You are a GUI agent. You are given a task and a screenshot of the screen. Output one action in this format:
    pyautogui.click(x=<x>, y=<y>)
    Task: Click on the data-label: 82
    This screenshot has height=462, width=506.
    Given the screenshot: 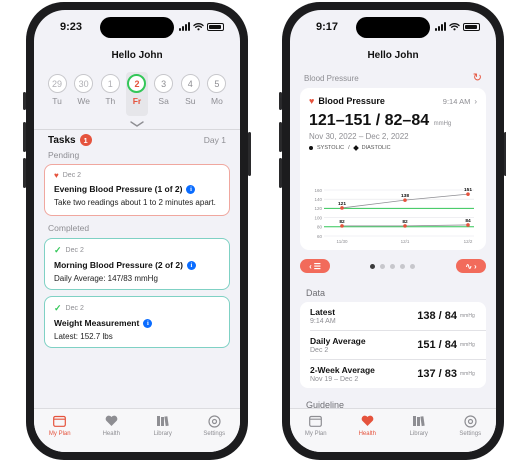 What is the action you would take?
    pyautogui.click(x=342, y=222)
    